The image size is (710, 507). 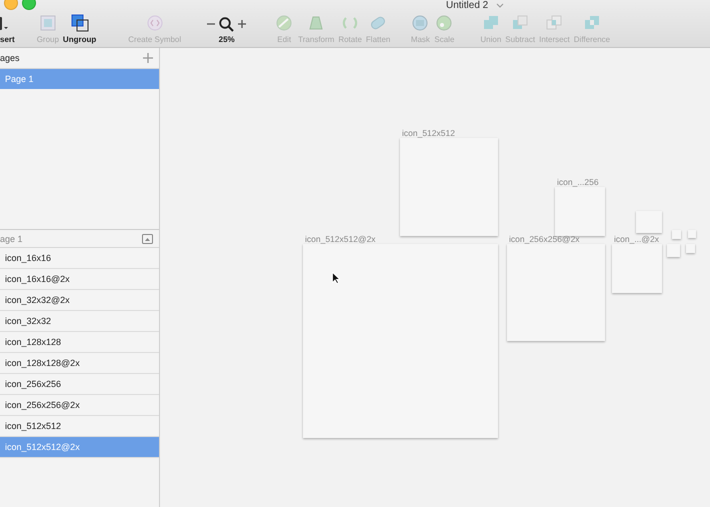 What do you see at coordinates (340, 239) in the screenshot?
I see `artboard-label: icon_512x512@2x` at bounding box center [340, 239].